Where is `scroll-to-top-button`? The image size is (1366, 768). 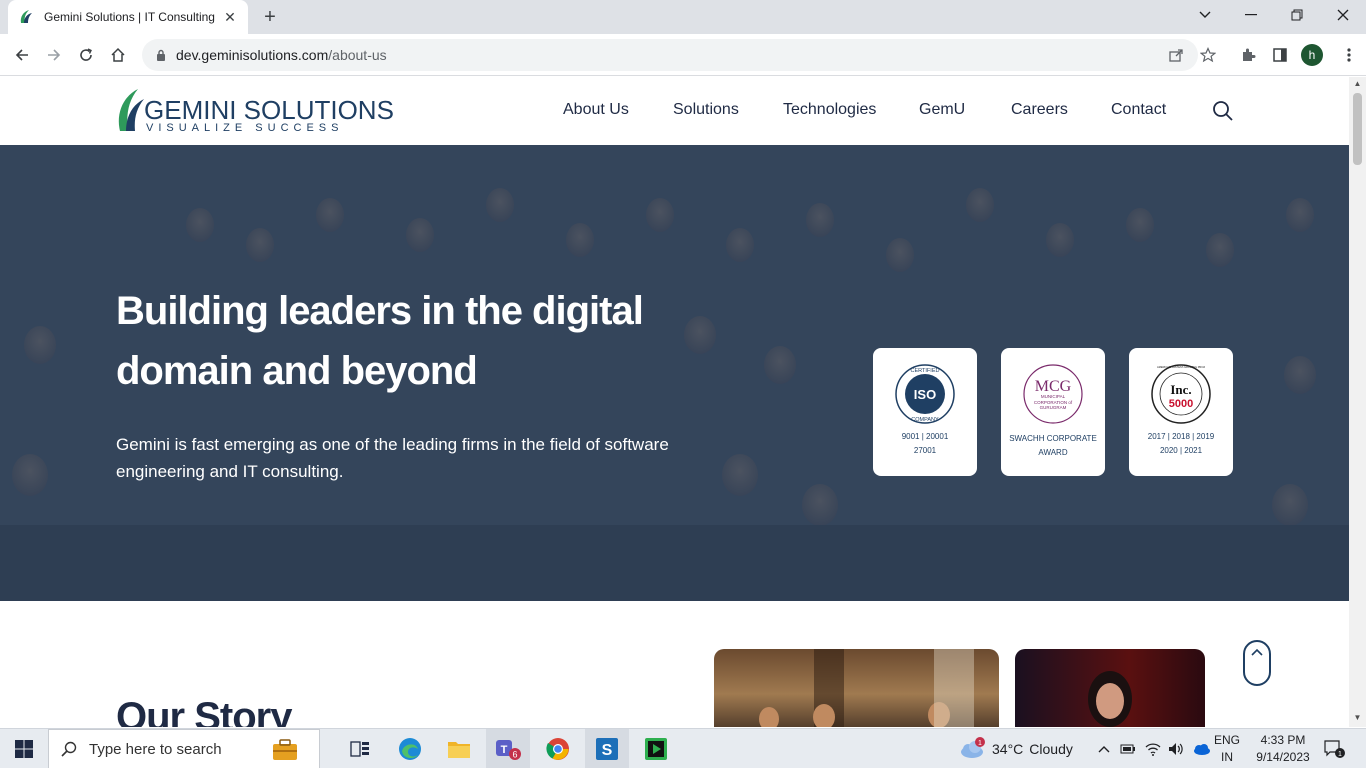 scroll-to-top-button is located at coordinates (1257, 663).